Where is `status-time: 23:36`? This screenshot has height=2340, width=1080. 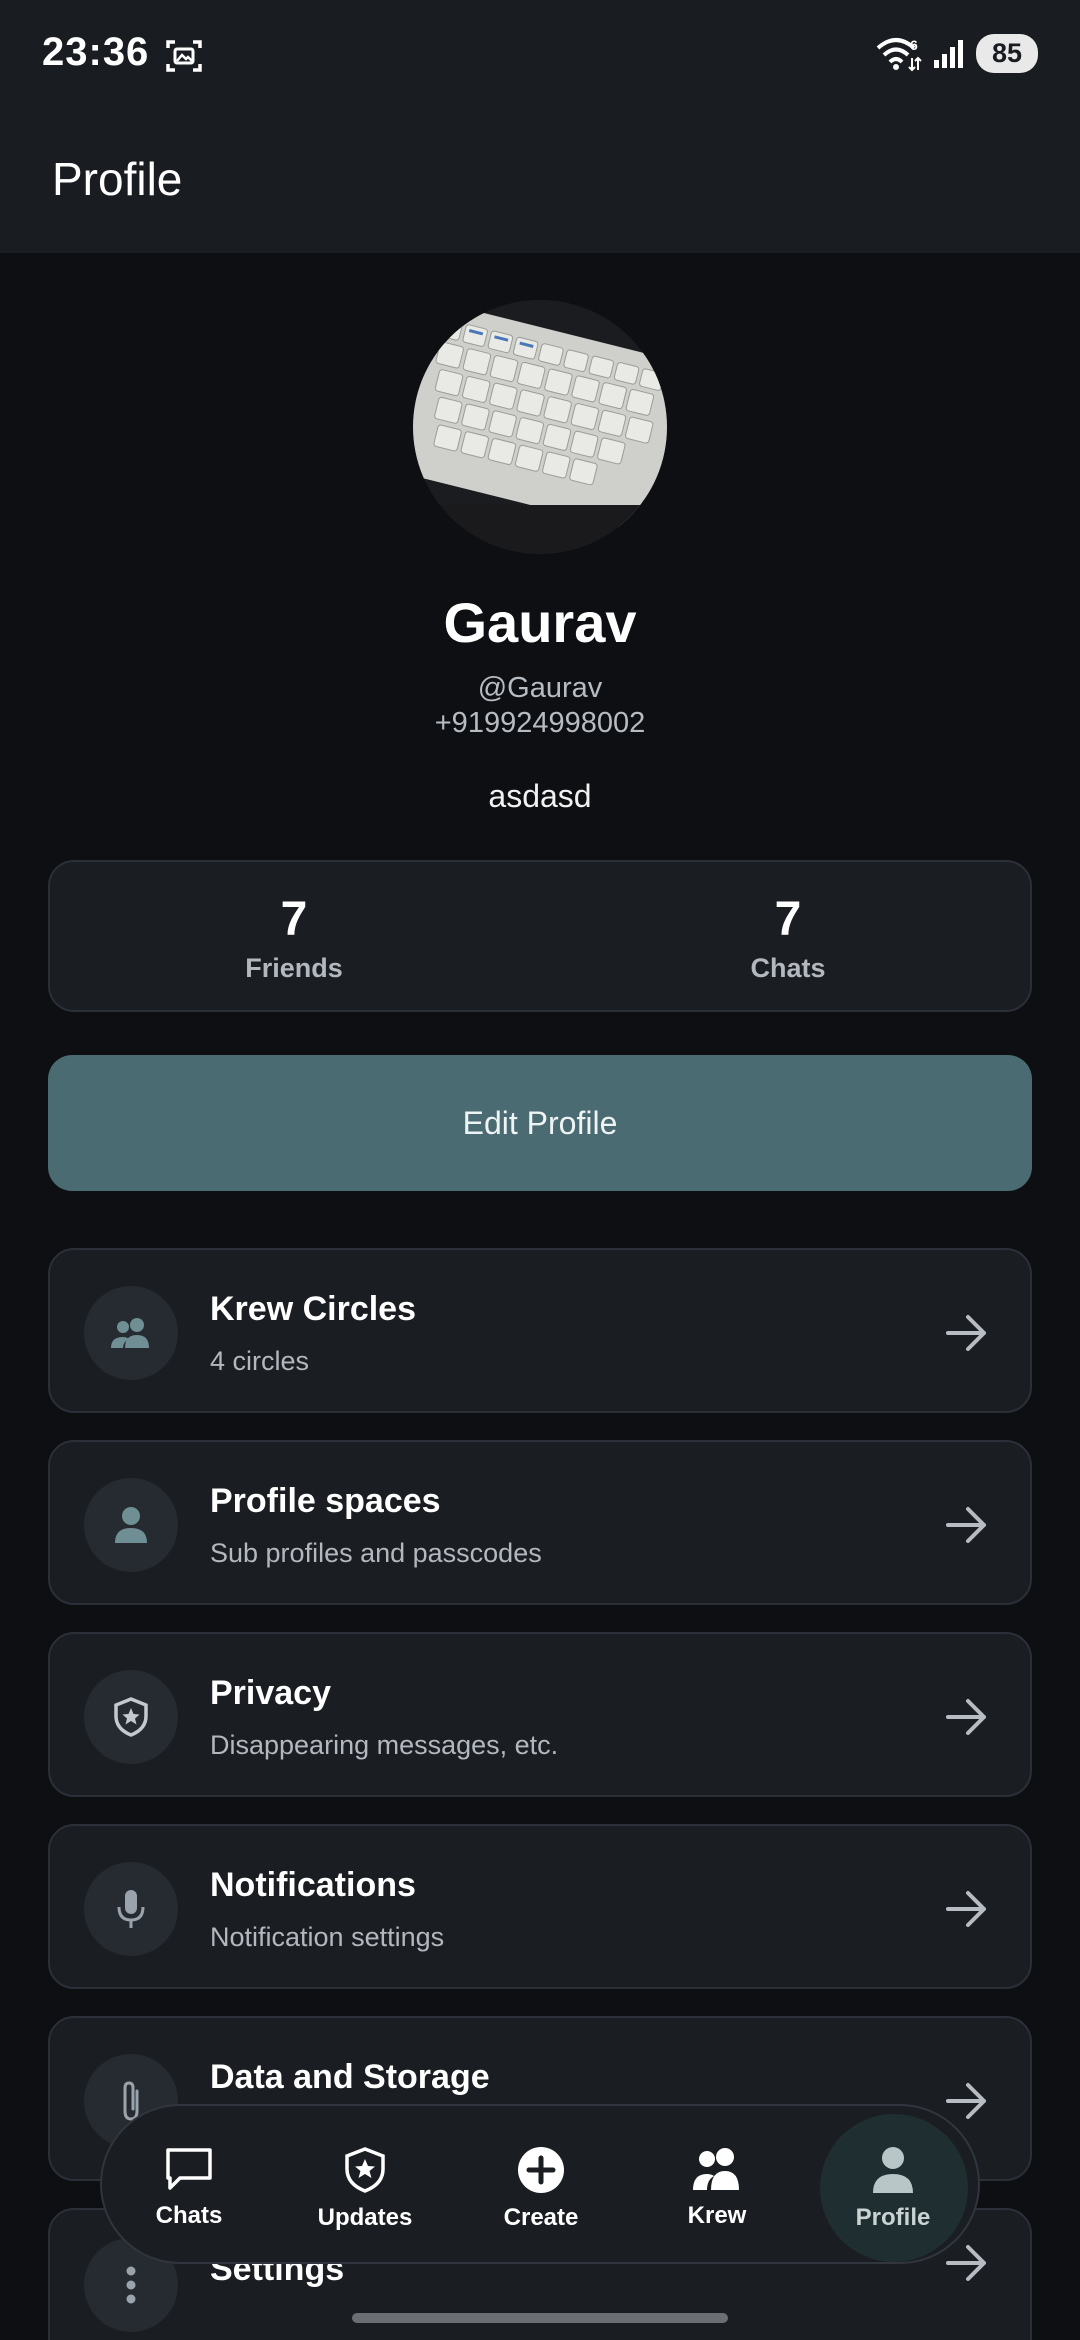
status-time: 23:36 is located at coordinates (96, 52).